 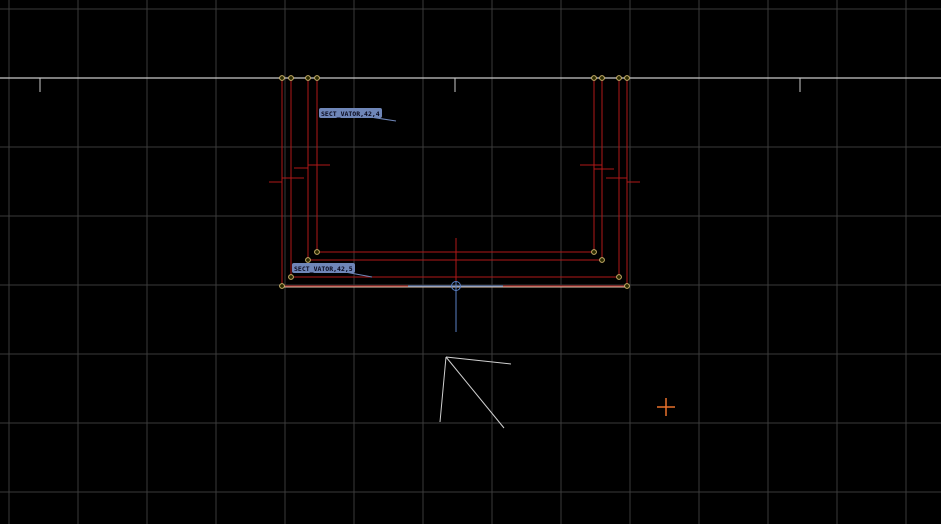 What do you see at coordinates (323, 269) in the screenshot?
I see `sector-tag-bottom-label: SECT_VATOR,42,5` at bounding box center [323, 269].